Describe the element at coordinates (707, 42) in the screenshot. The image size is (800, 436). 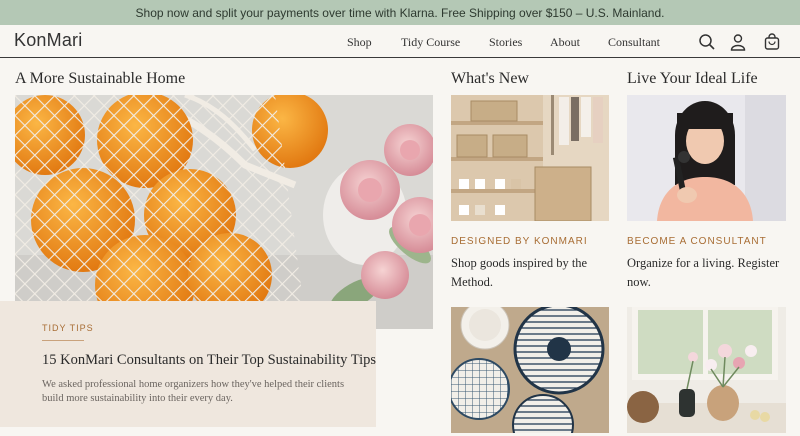
I see `search-icon` at that location.